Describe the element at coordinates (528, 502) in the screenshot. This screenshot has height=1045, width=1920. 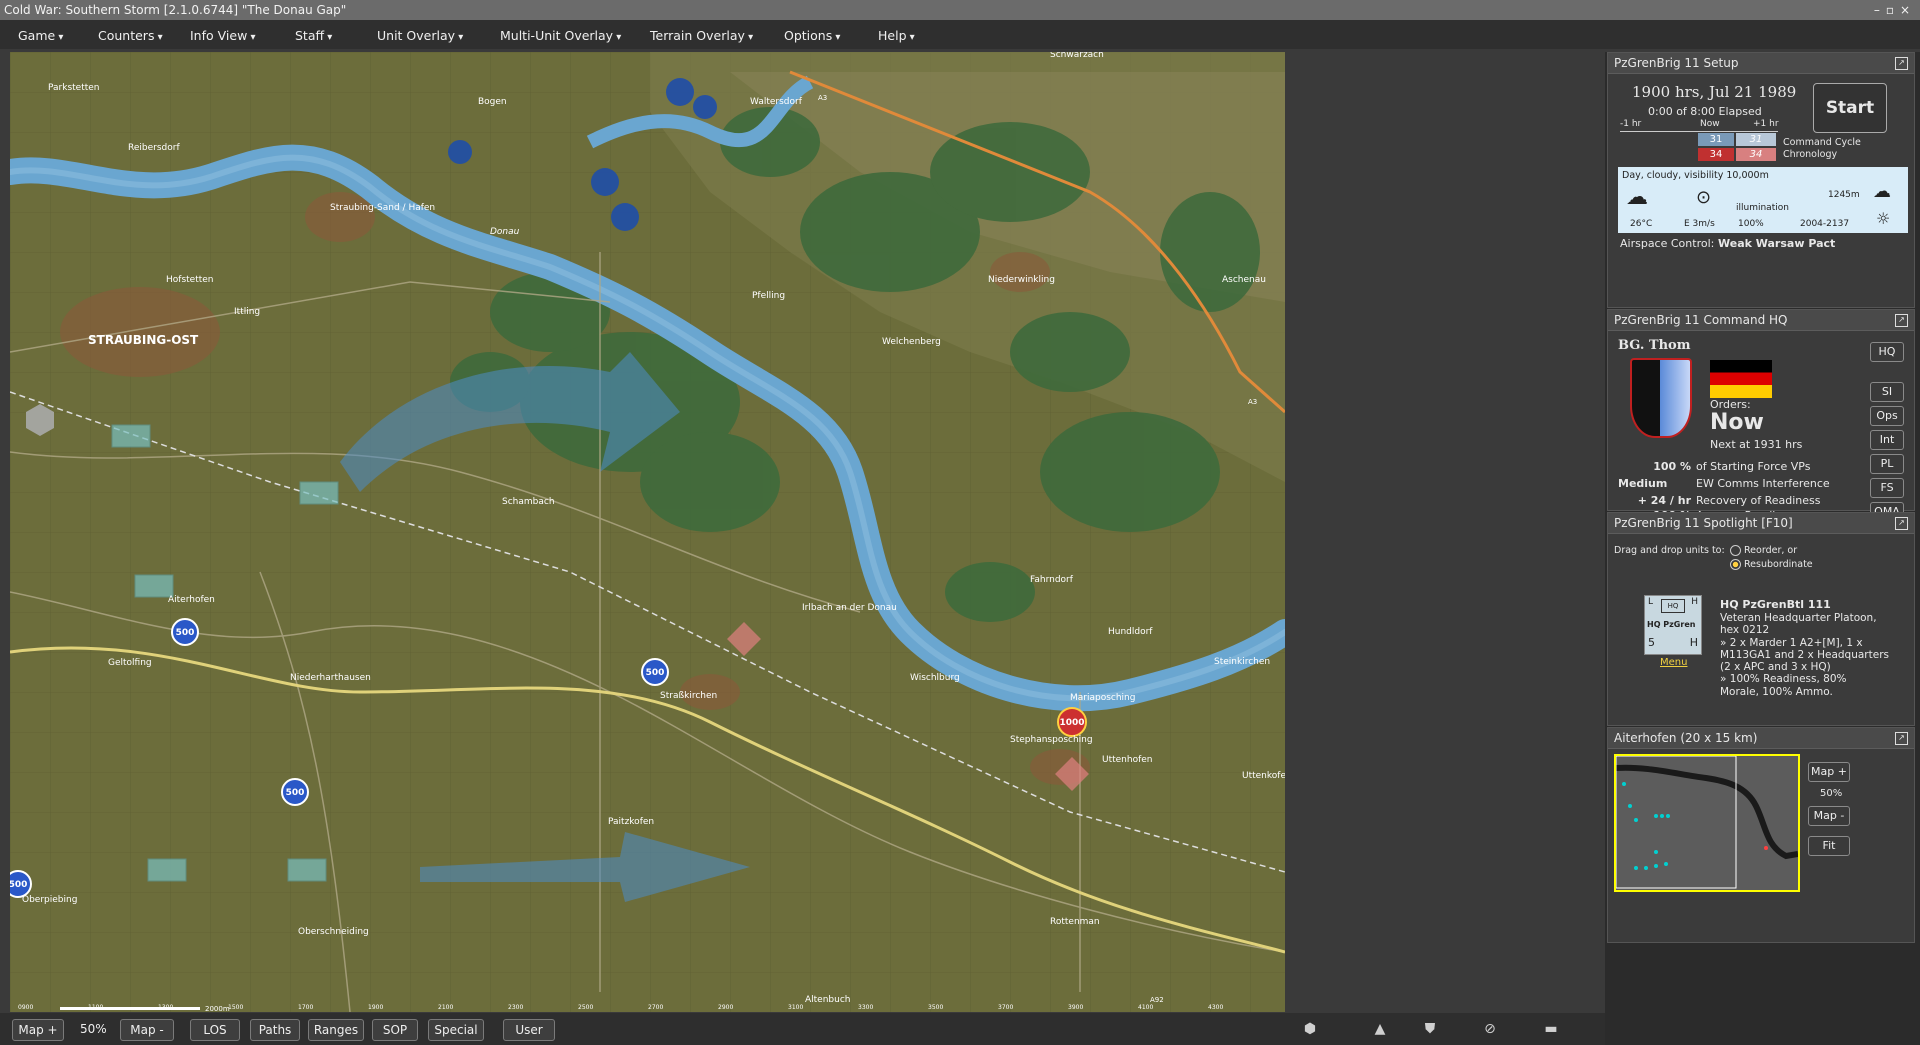
I see `place-label: Schambach` at that location.